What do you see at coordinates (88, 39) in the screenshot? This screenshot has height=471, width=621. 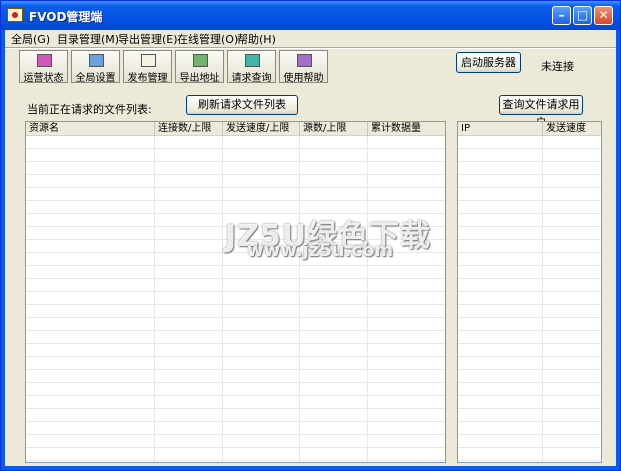 I see `menu-directory: 目录管理(M)` at bounding box center [88, 39].